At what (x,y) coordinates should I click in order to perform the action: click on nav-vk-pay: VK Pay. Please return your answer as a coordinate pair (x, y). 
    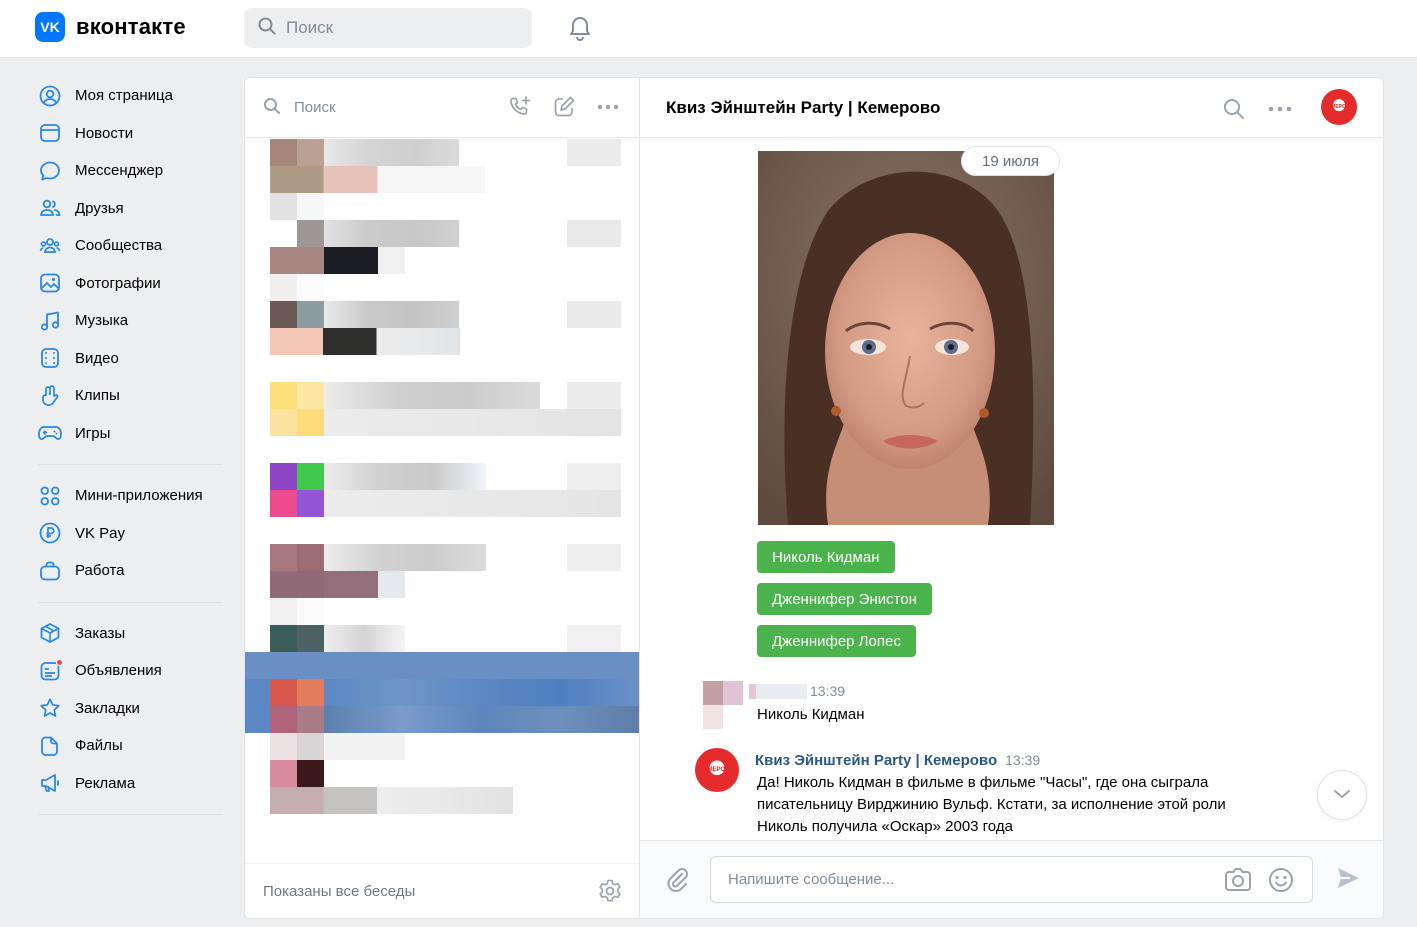
    Looking at the image, I should click on (133, 534).